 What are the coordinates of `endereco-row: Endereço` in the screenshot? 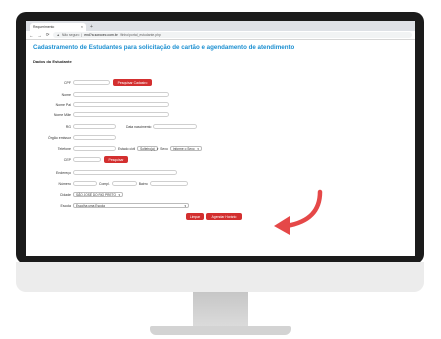 It's located at (101, 172).